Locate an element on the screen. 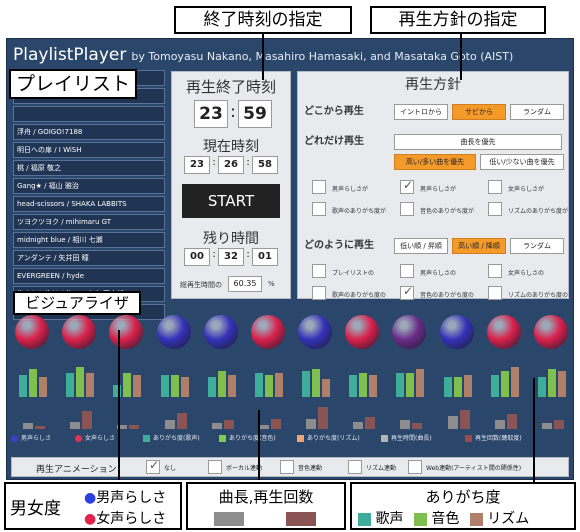 The width and height of the screenshot is (580, 532). high-priority-button: 高い/多い曲を優先 is located at coordinates (435, 162).